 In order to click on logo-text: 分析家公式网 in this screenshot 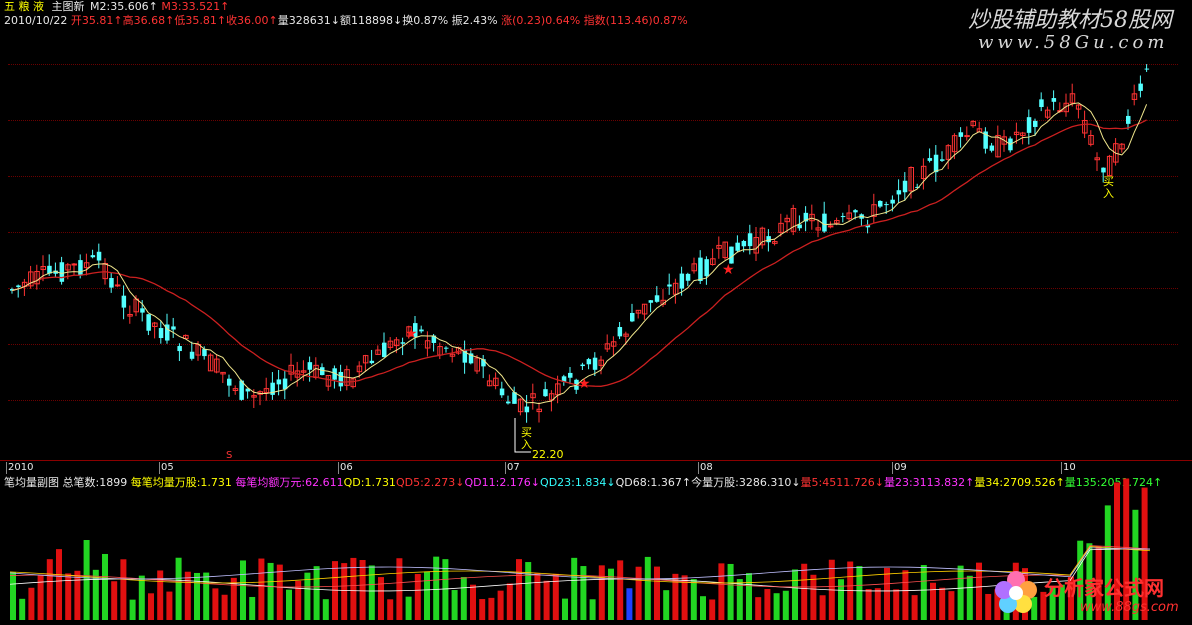, I will do `click(1104, 588)`.